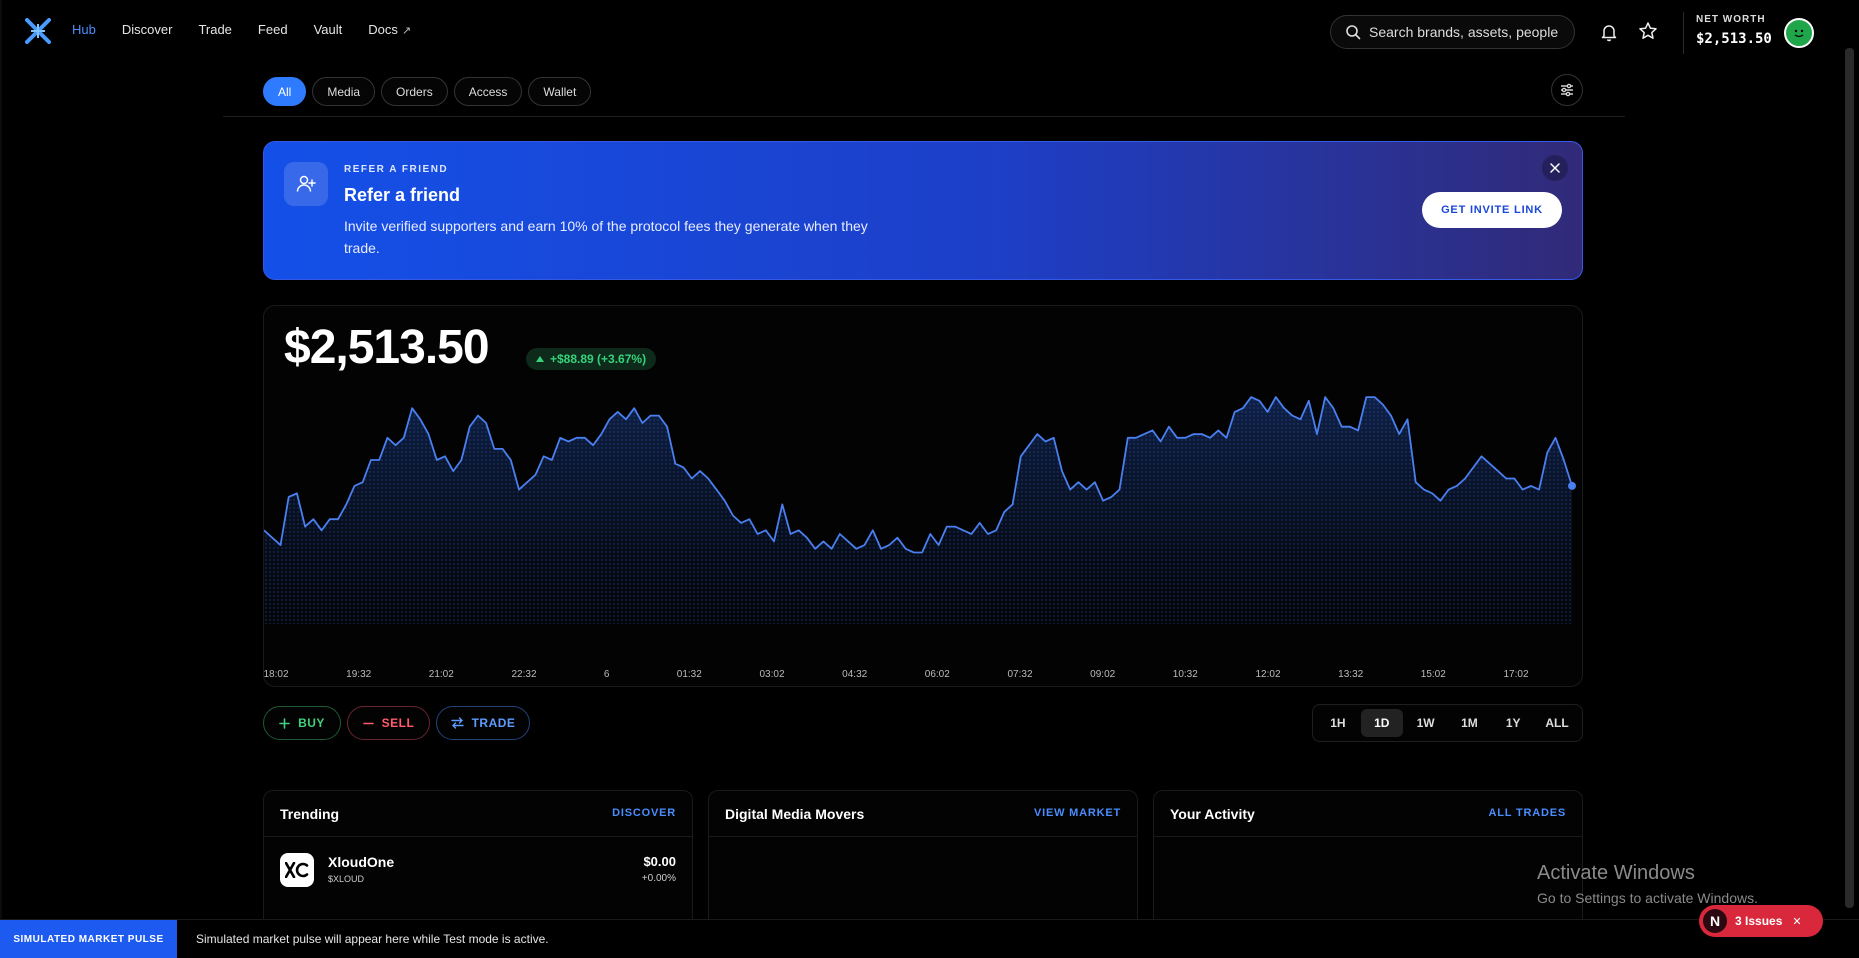  Describe the element at coordinates (285, 91) in the screenshot. I see `tab-all: All` at that location.